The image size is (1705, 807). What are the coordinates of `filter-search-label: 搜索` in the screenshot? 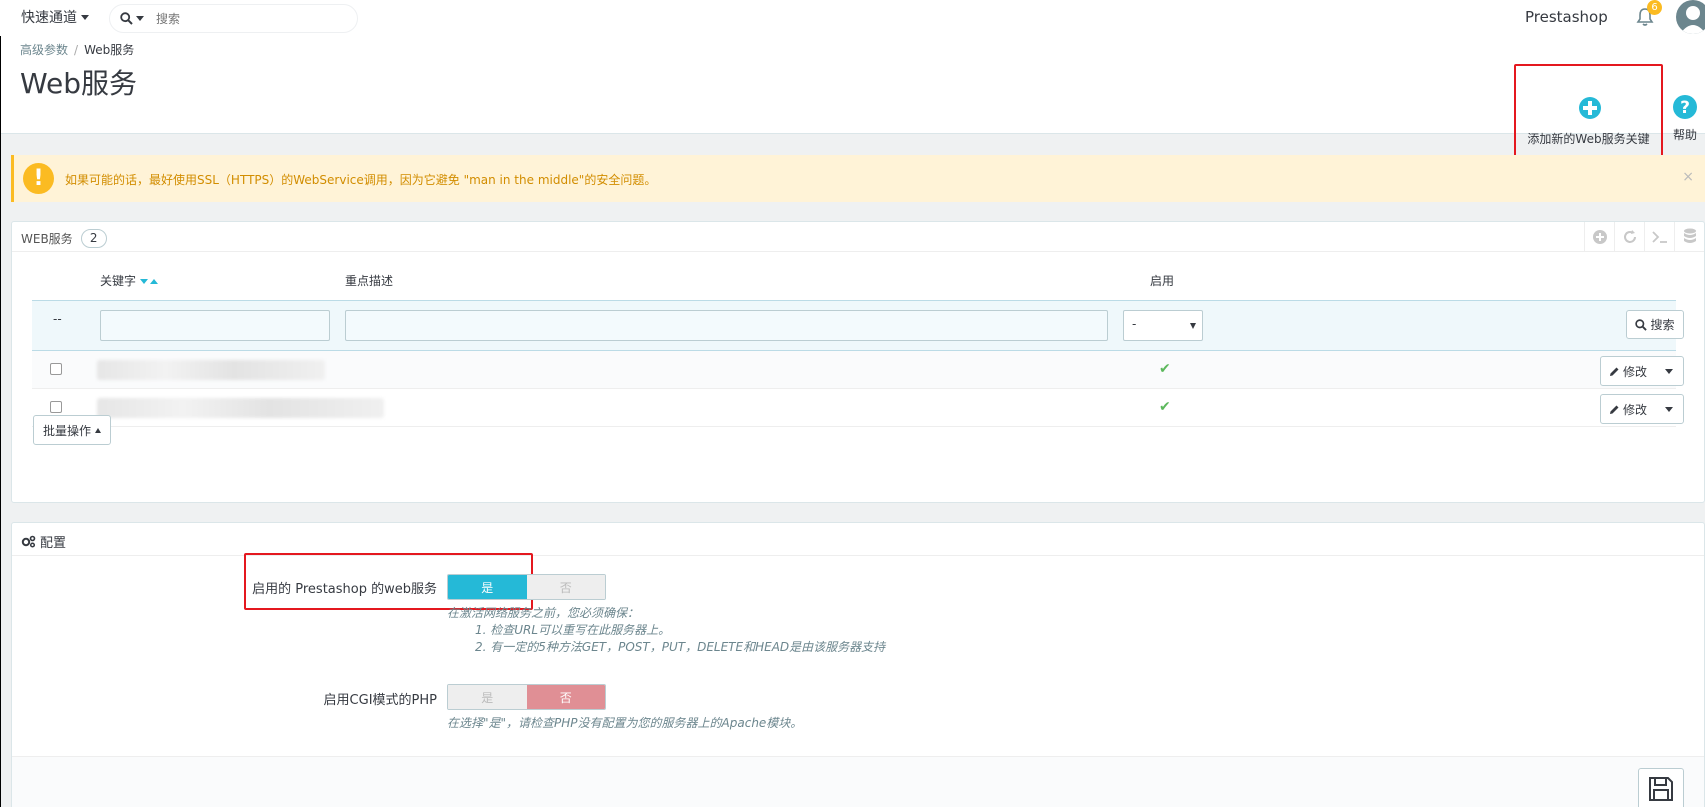 It's located at (1662, 325).